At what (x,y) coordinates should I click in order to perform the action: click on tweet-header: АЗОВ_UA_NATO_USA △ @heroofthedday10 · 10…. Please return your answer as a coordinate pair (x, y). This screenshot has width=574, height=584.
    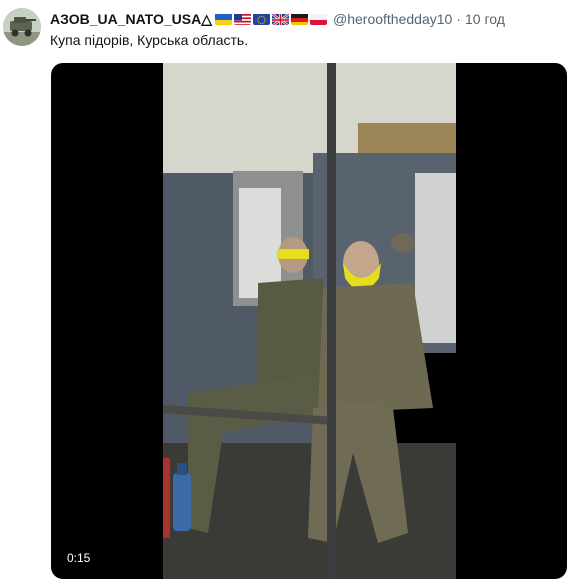
    Looking at the image, I should click on (277, 19).